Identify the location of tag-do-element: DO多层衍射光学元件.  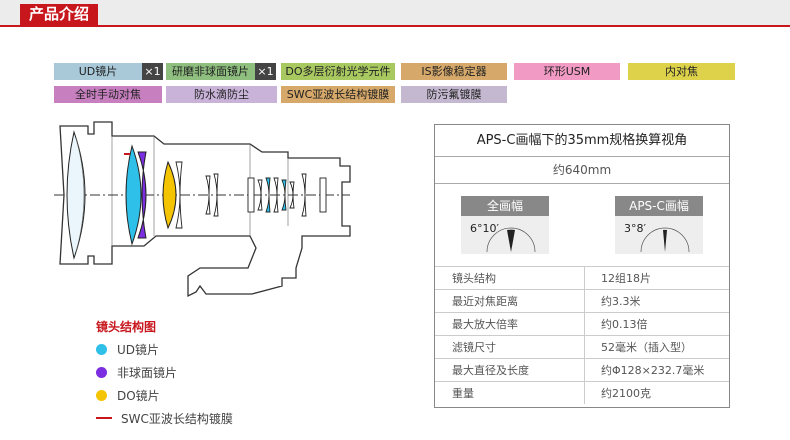
(338, 71).